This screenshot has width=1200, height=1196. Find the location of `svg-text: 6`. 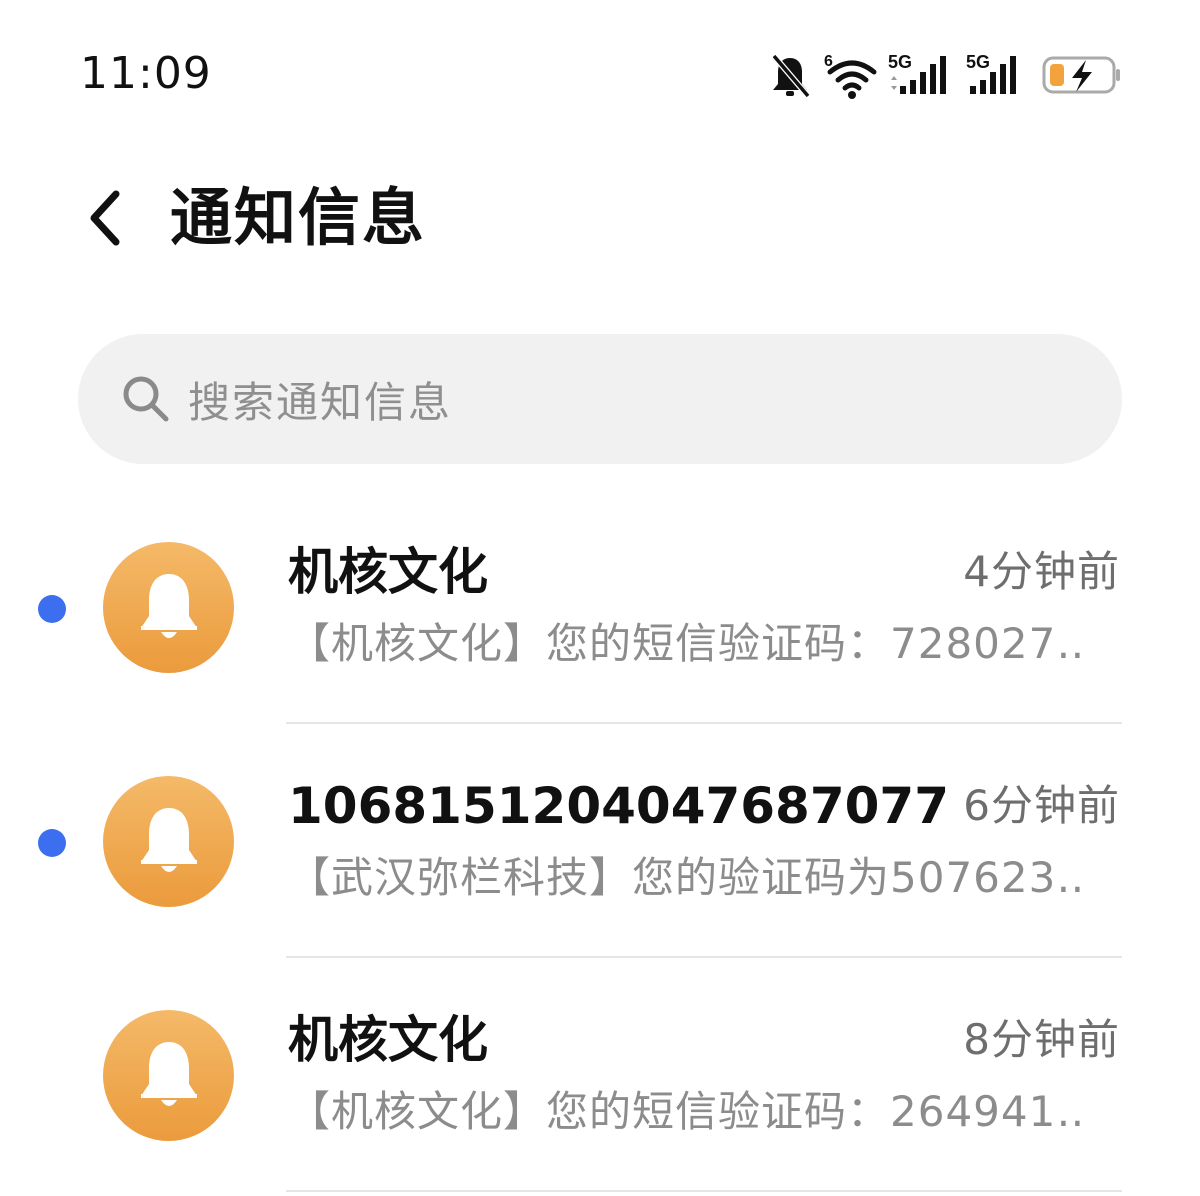

svg-text: 6 is located at coordinates (828, 61).